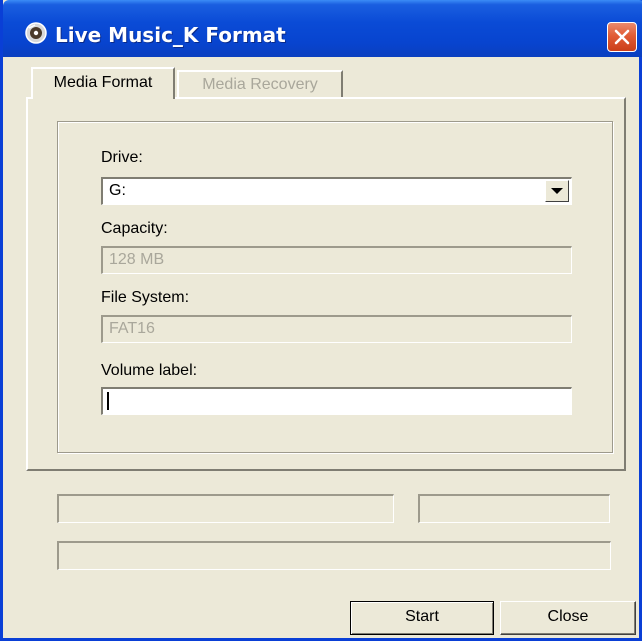 Image resolution: width=642 pixels, height=641 pixels. I want to click on title-bar: Live Music_K Format, so click(322, 28).